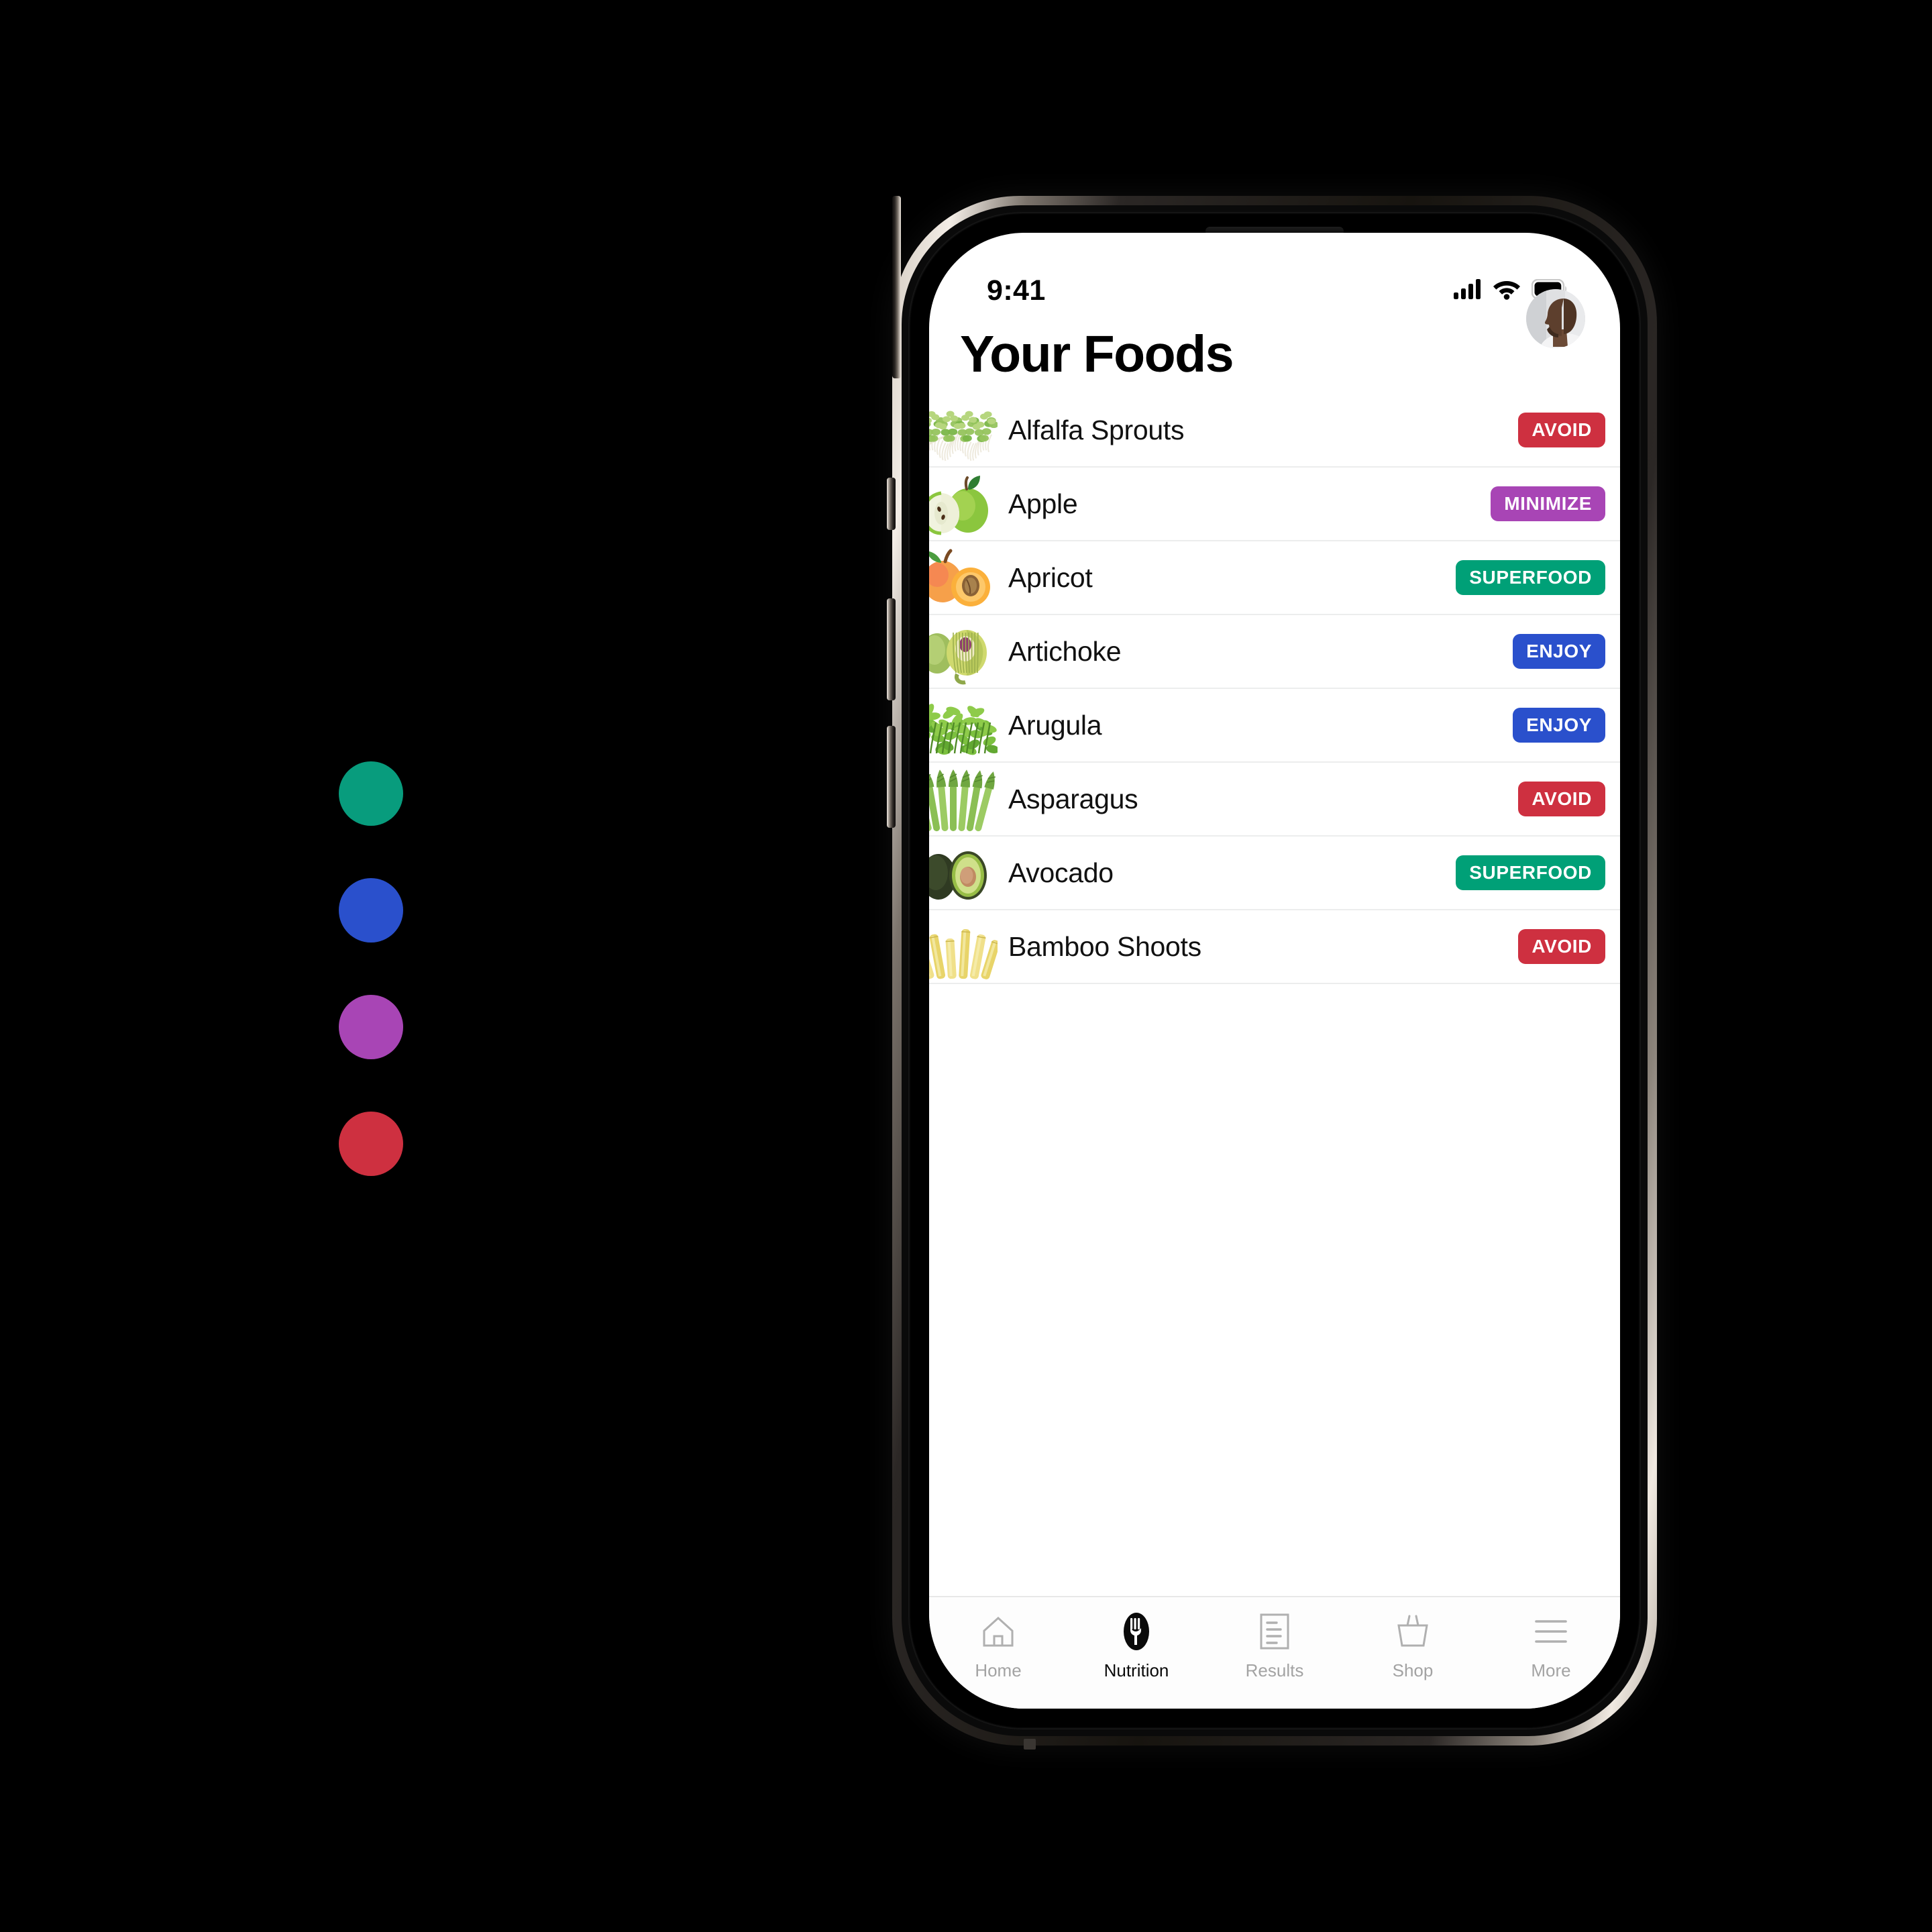 Image resolution: width=1932 pixels, height=1932 pixels. What do you see at coordinates (371, 910) in the screenshot?
I see `enjoy-dot` at bounding box center [371, 910].